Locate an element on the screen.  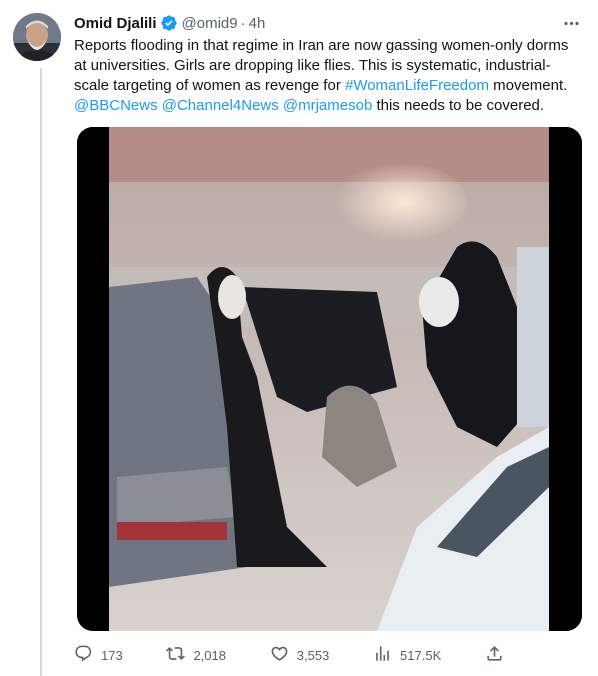
views-button: 517.5K is located at coordinates (407, 655).